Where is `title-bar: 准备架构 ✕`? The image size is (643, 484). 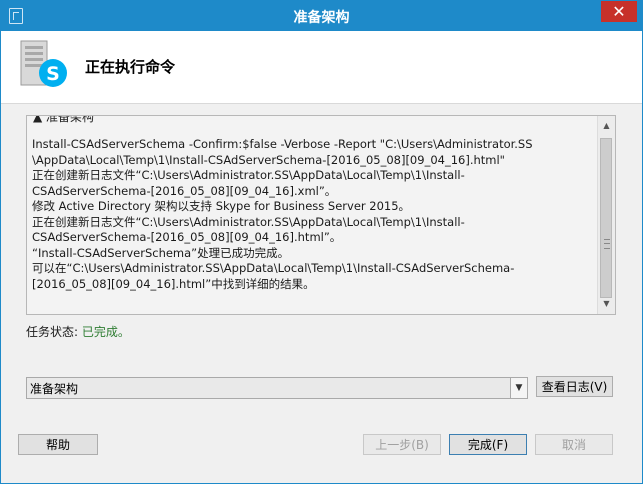 title-bar: 准备架构 ✕ is located at coordinates (321, 16).